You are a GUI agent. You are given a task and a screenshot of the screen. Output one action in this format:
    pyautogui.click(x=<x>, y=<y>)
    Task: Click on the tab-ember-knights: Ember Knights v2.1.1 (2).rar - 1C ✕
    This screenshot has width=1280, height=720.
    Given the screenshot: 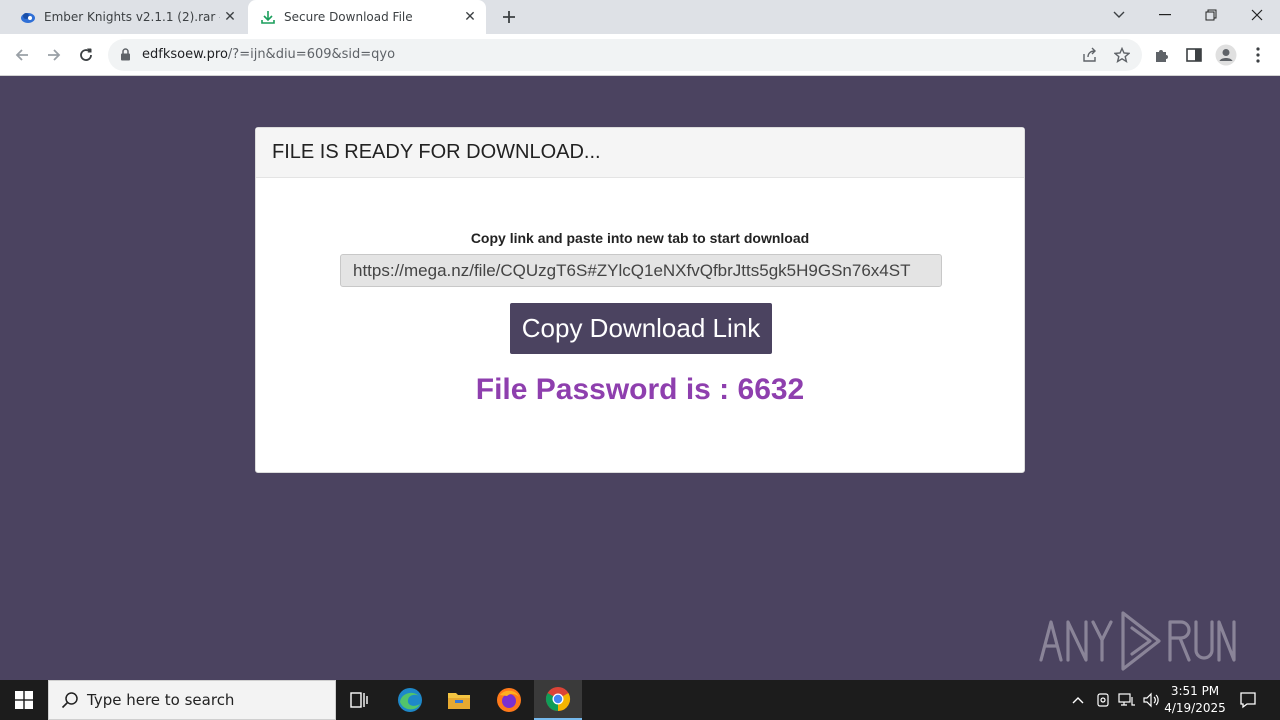 What is the action you would take?
    pyautogui.click(x=127, y=17)
    